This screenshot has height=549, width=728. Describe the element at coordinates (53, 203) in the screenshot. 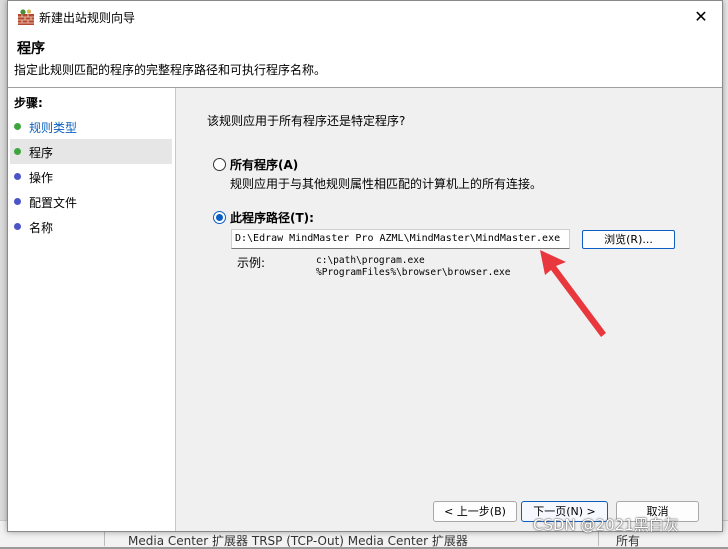

I see `step-label: 配置文件` at that location.